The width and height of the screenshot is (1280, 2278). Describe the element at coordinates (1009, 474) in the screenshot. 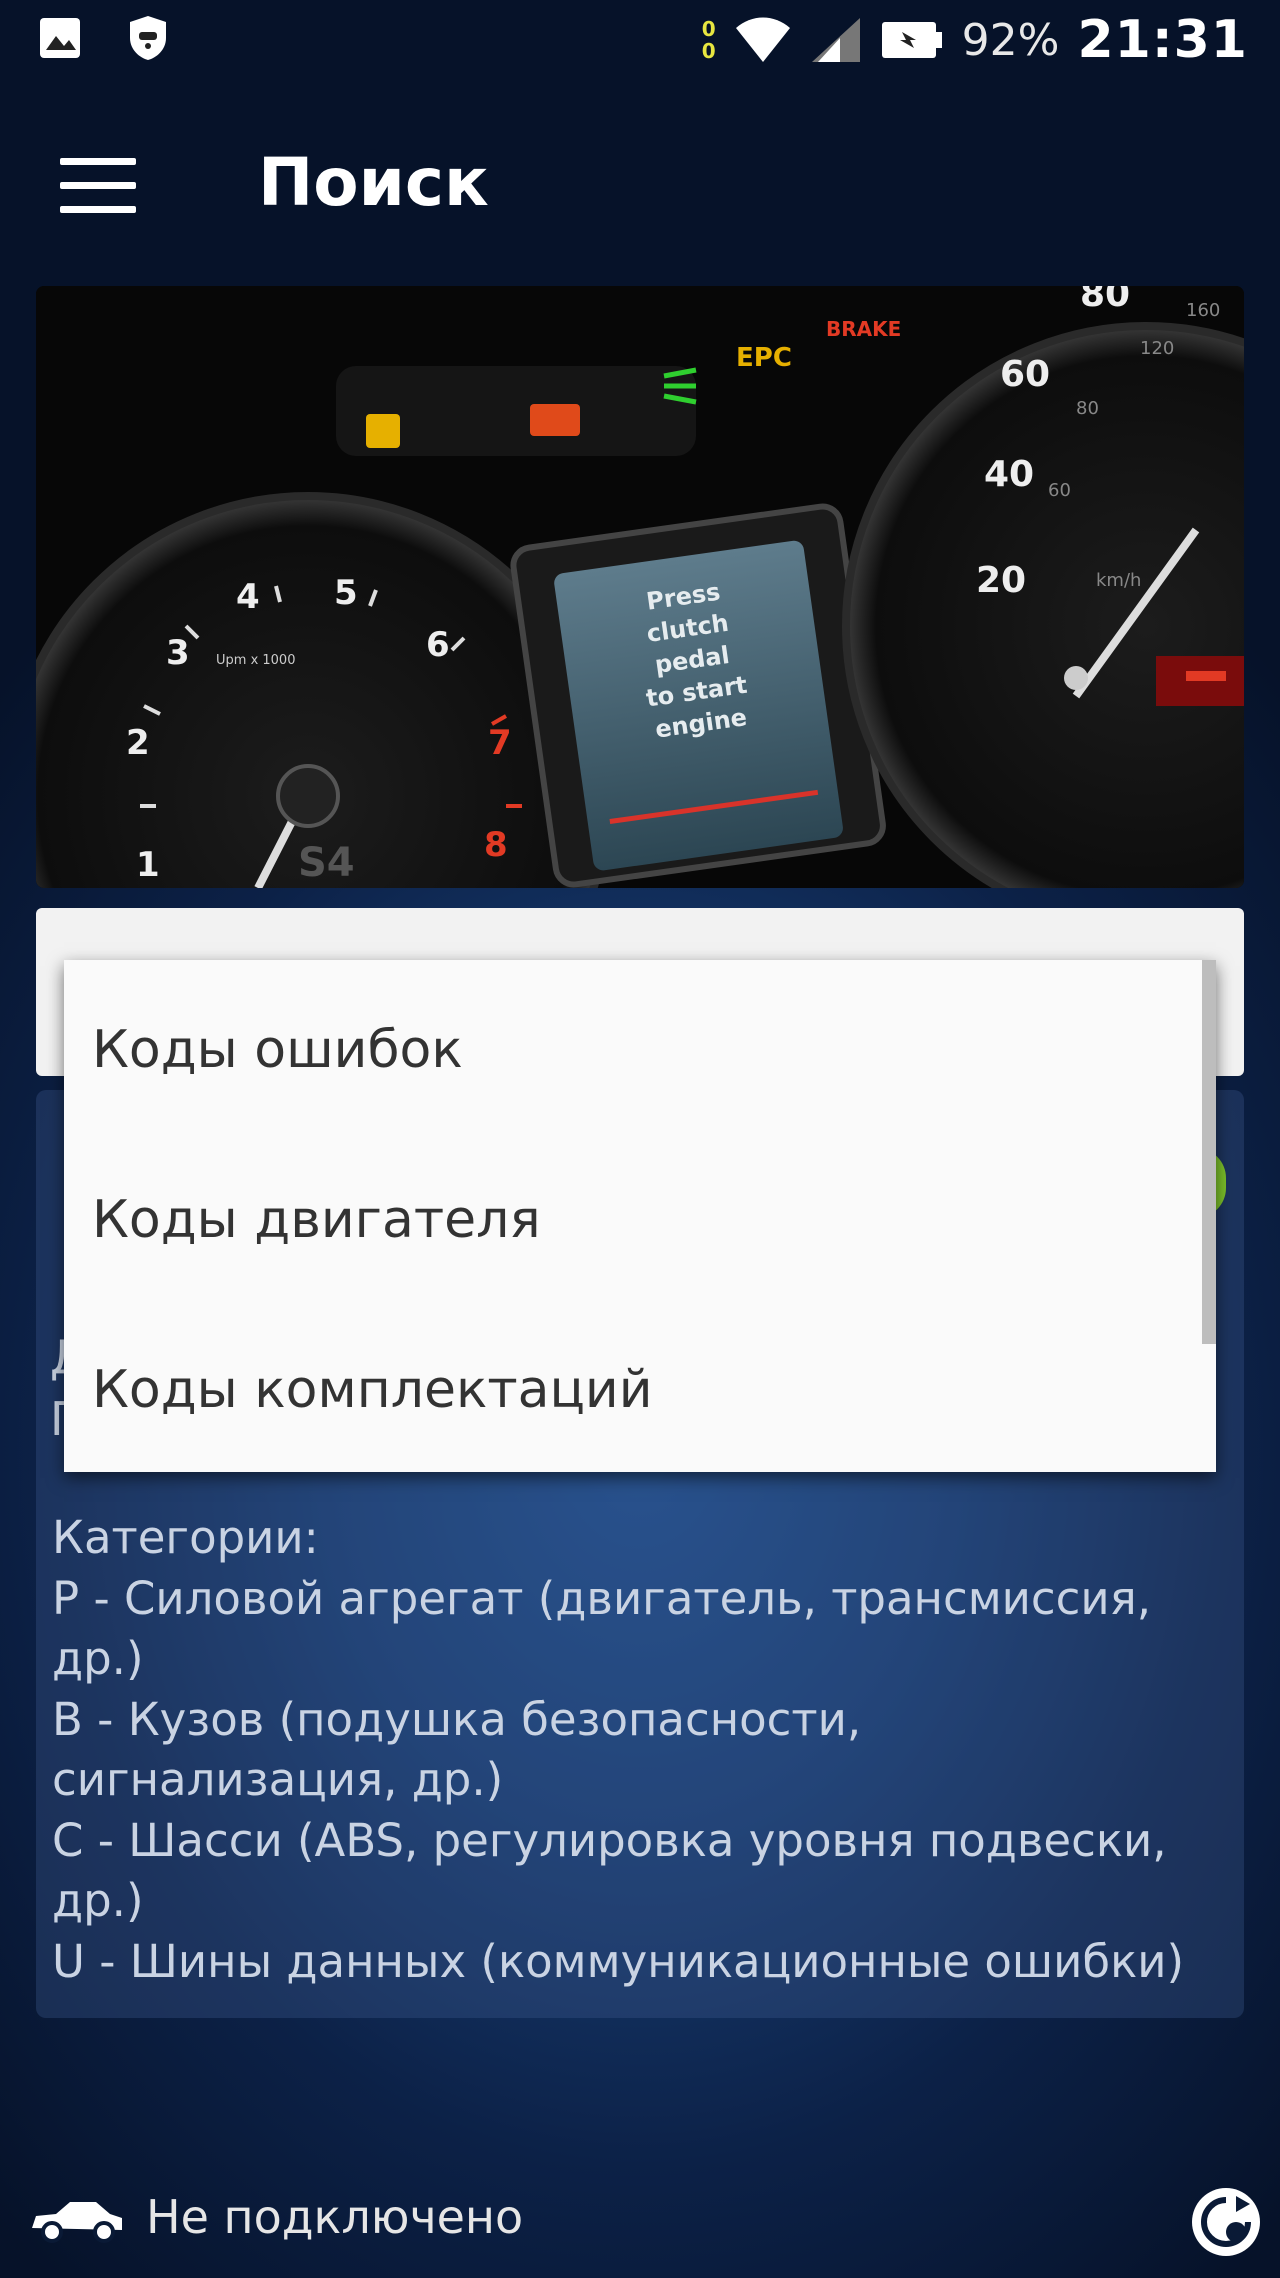

I see `svg-text: 40` at that location.